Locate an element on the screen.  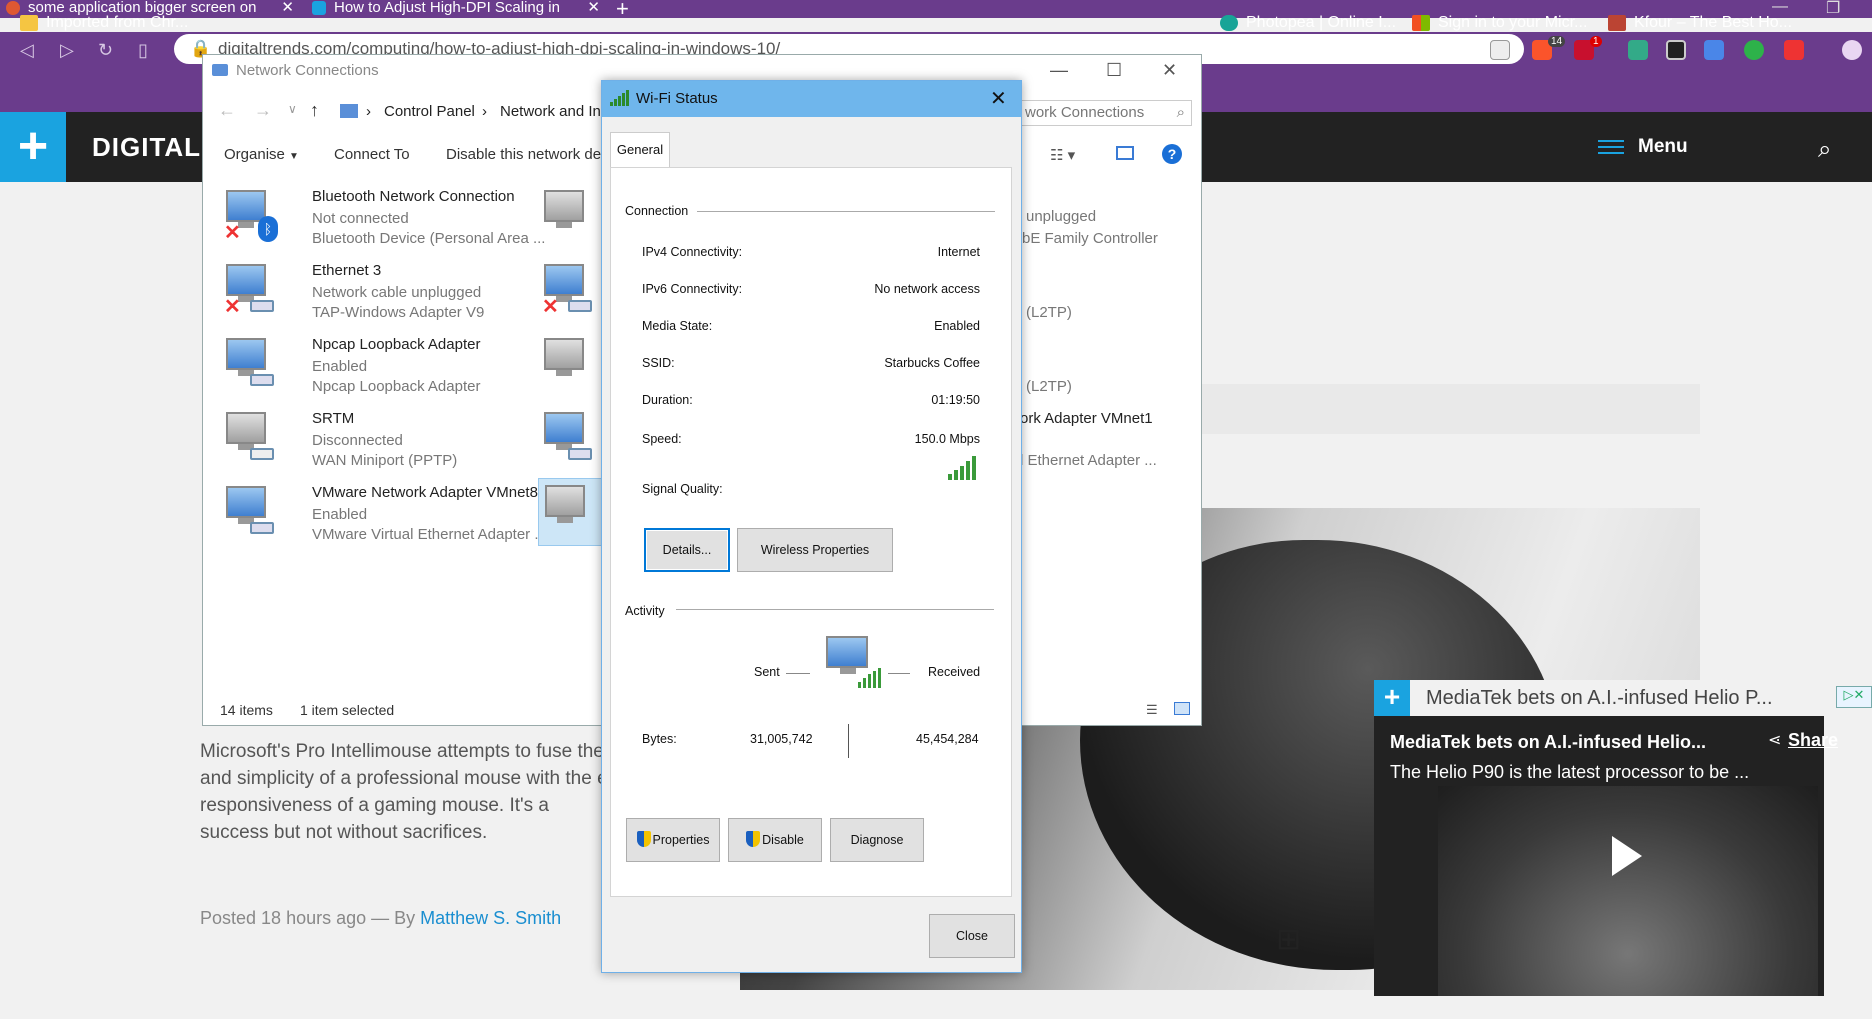
preview-pane-icon is located at coordinates (1125, 153).